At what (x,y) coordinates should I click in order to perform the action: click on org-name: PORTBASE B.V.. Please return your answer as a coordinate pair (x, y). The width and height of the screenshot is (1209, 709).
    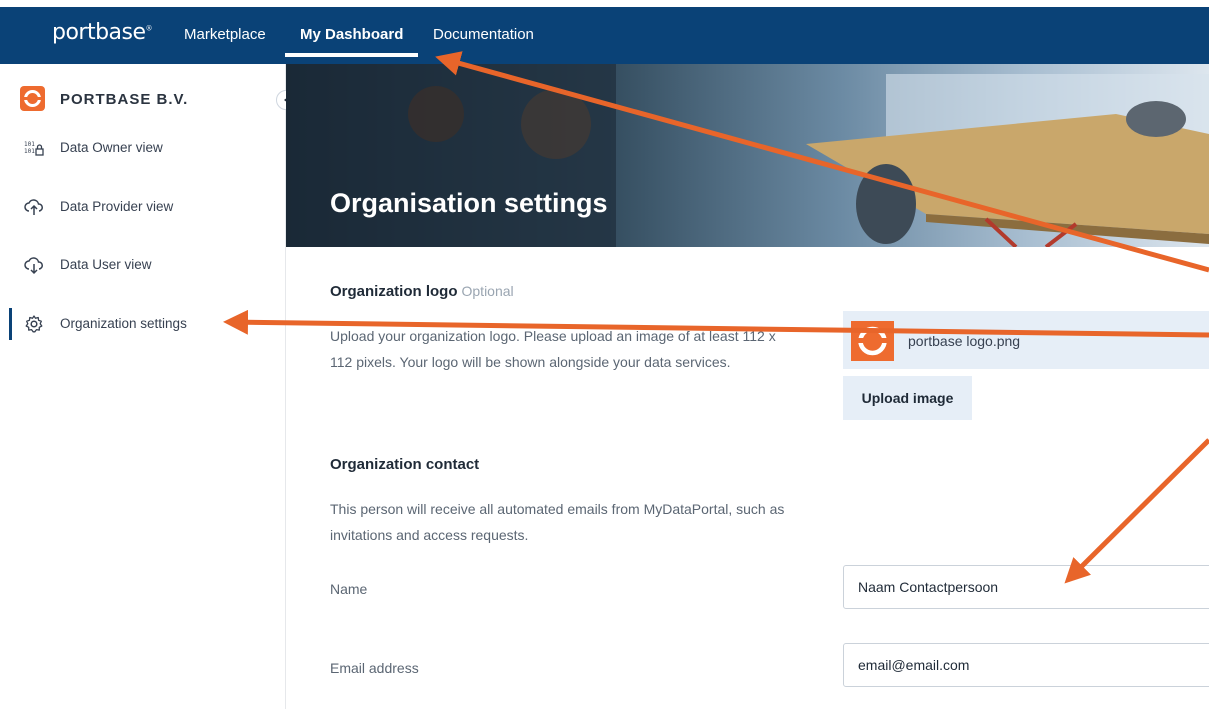
    Looking at the image, I should click on (124, 99).